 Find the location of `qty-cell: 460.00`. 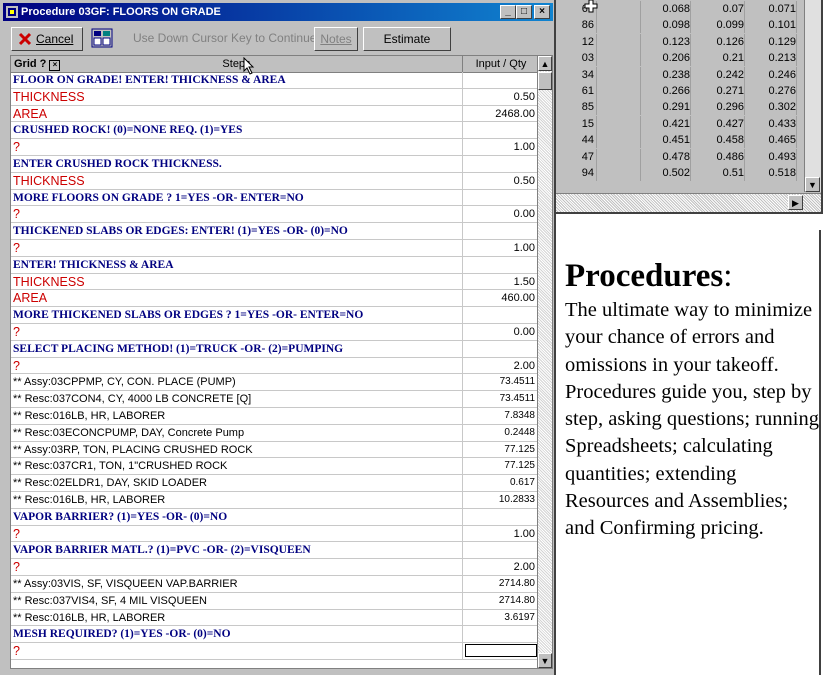

qty-cell: 460.00 is located at coordinates (500, 298).